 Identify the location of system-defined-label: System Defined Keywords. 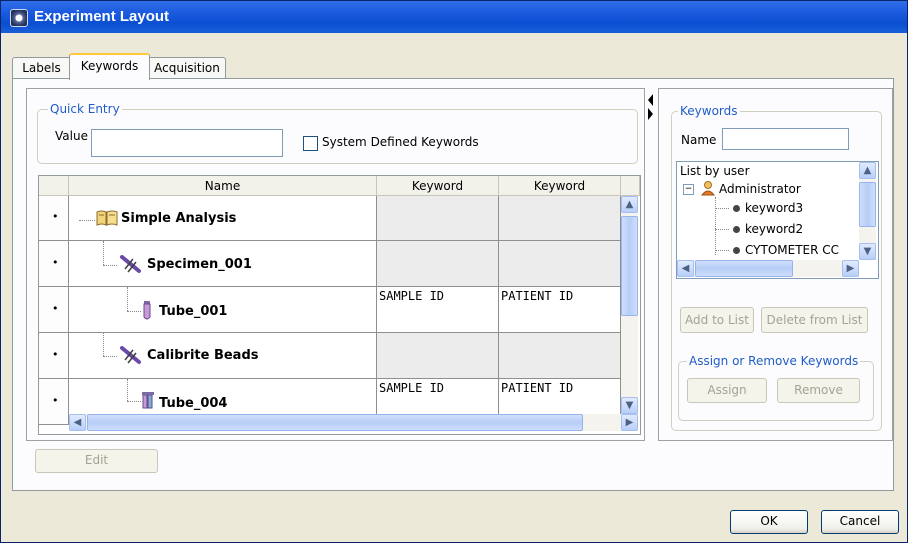
(400, 142).